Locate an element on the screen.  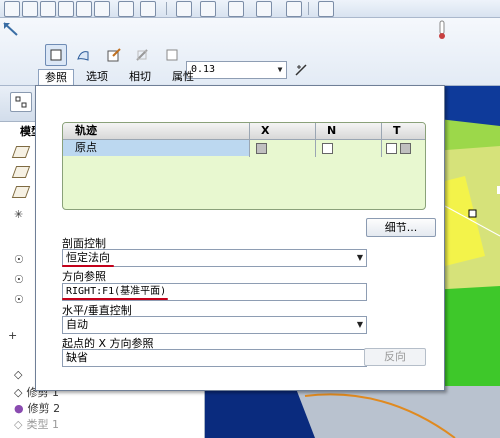
tree-view-button is located at coordinates (21, 102).